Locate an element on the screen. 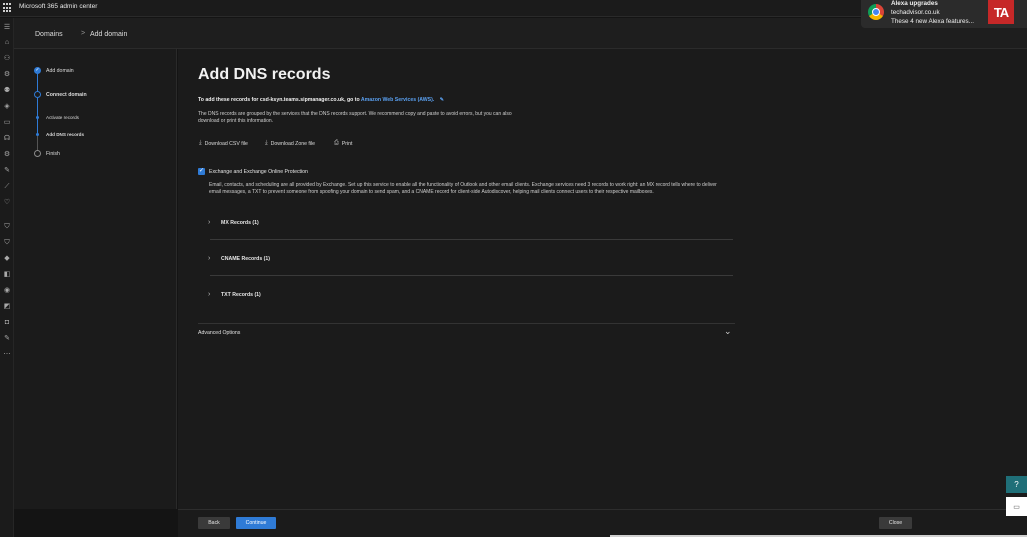  mx-records-label: MX Records (1) is located at coordinates (240, 223).